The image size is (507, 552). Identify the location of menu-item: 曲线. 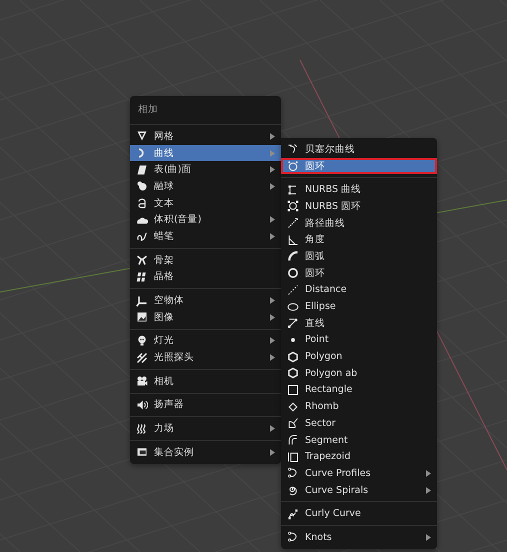
(205, 153).